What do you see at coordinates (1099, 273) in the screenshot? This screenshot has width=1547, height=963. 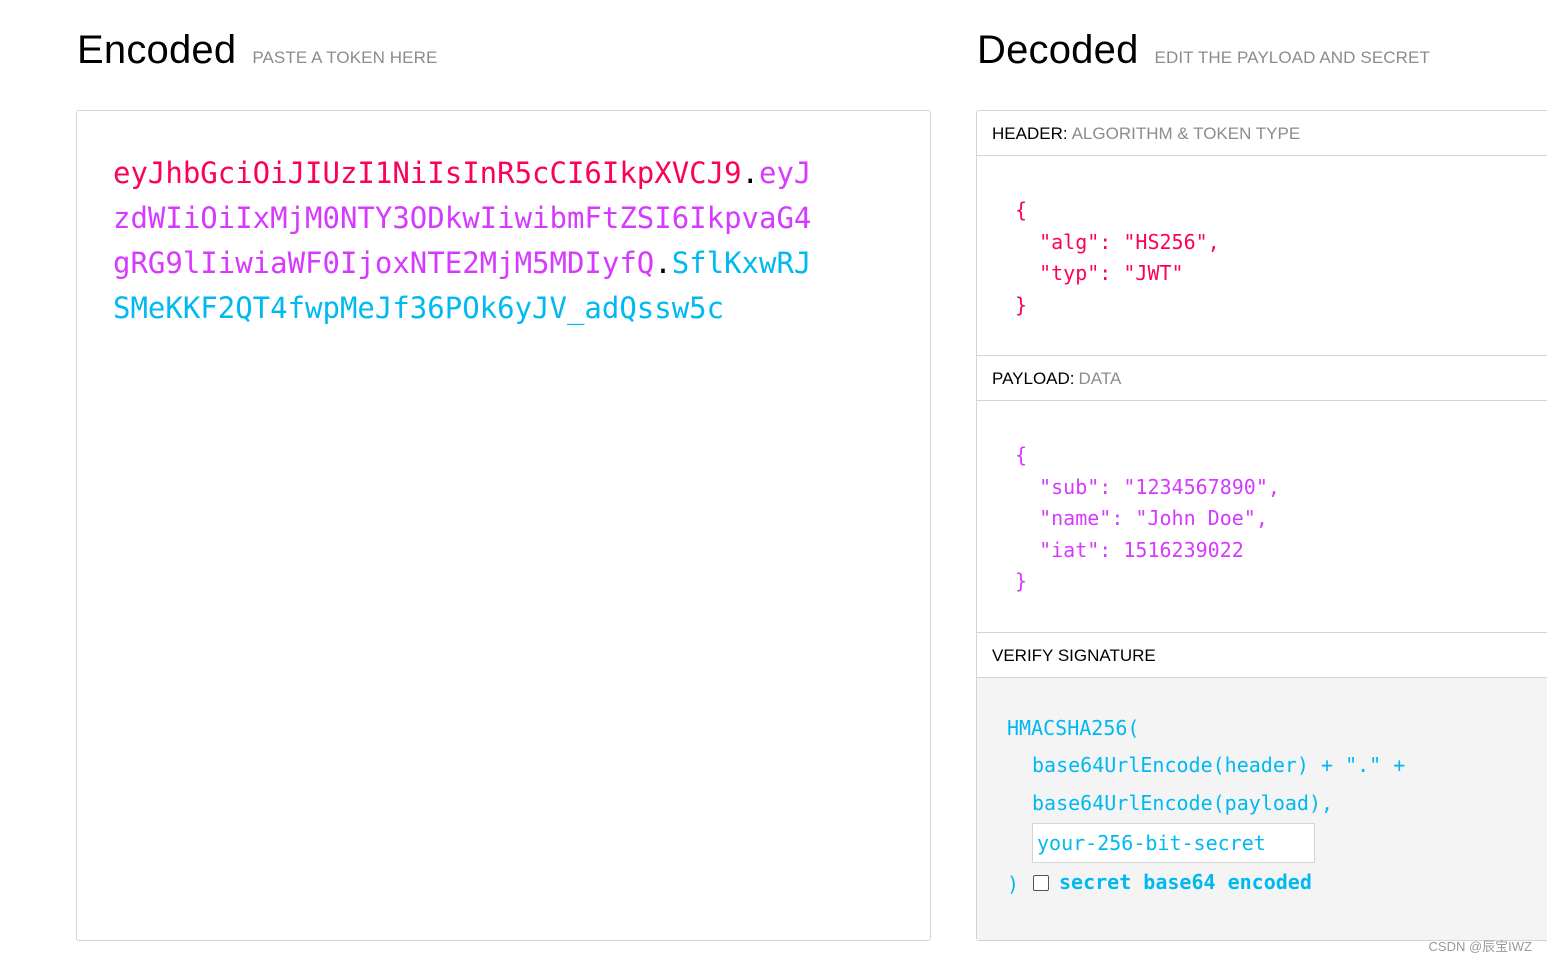 I see `json-line: "typ": "JWT"` at bounding box center [1099, 273].